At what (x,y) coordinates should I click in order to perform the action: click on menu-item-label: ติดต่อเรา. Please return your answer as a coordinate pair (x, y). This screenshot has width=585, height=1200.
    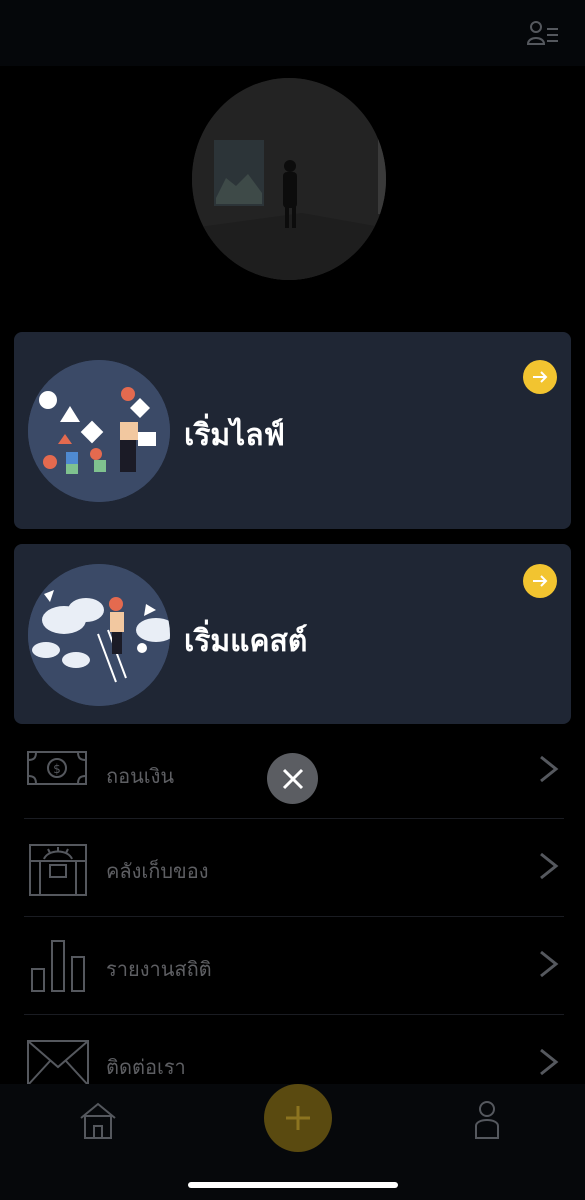
    Looking at the image, I should click on (146, 1067).